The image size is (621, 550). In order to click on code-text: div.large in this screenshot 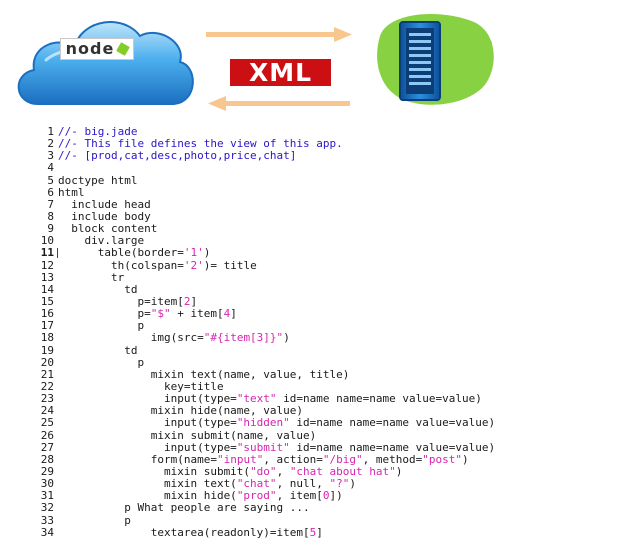, I will do `click(101, 241)`.